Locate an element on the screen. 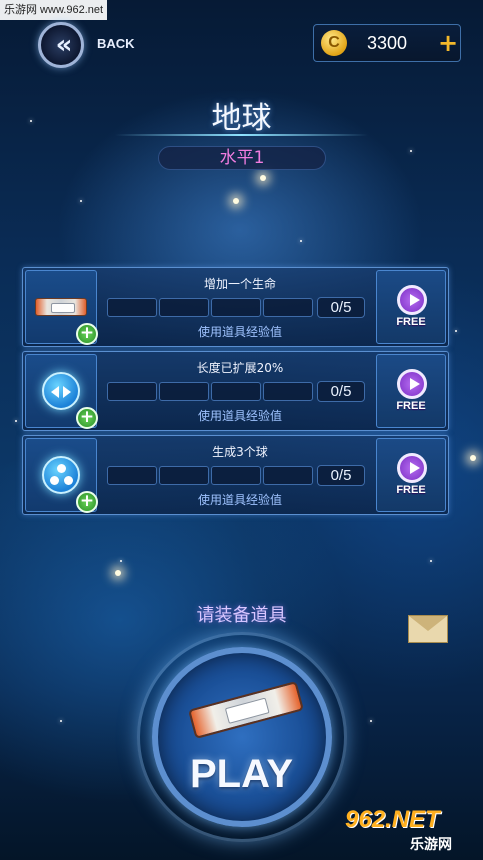  paddle-icon is located at coordinates (61, 307).